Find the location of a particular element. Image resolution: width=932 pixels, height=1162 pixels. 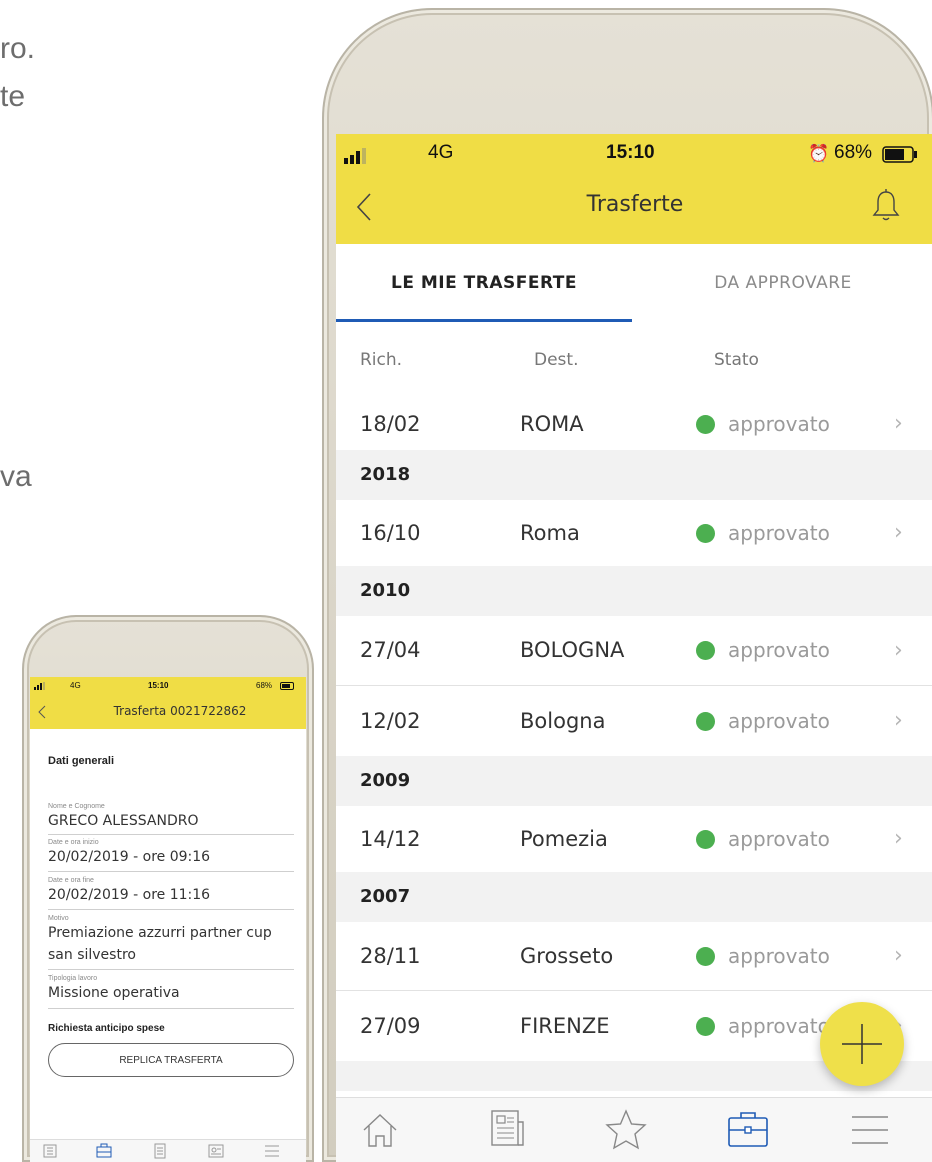

row-destination: FIRENZE is located at coordinates (565, 1026).